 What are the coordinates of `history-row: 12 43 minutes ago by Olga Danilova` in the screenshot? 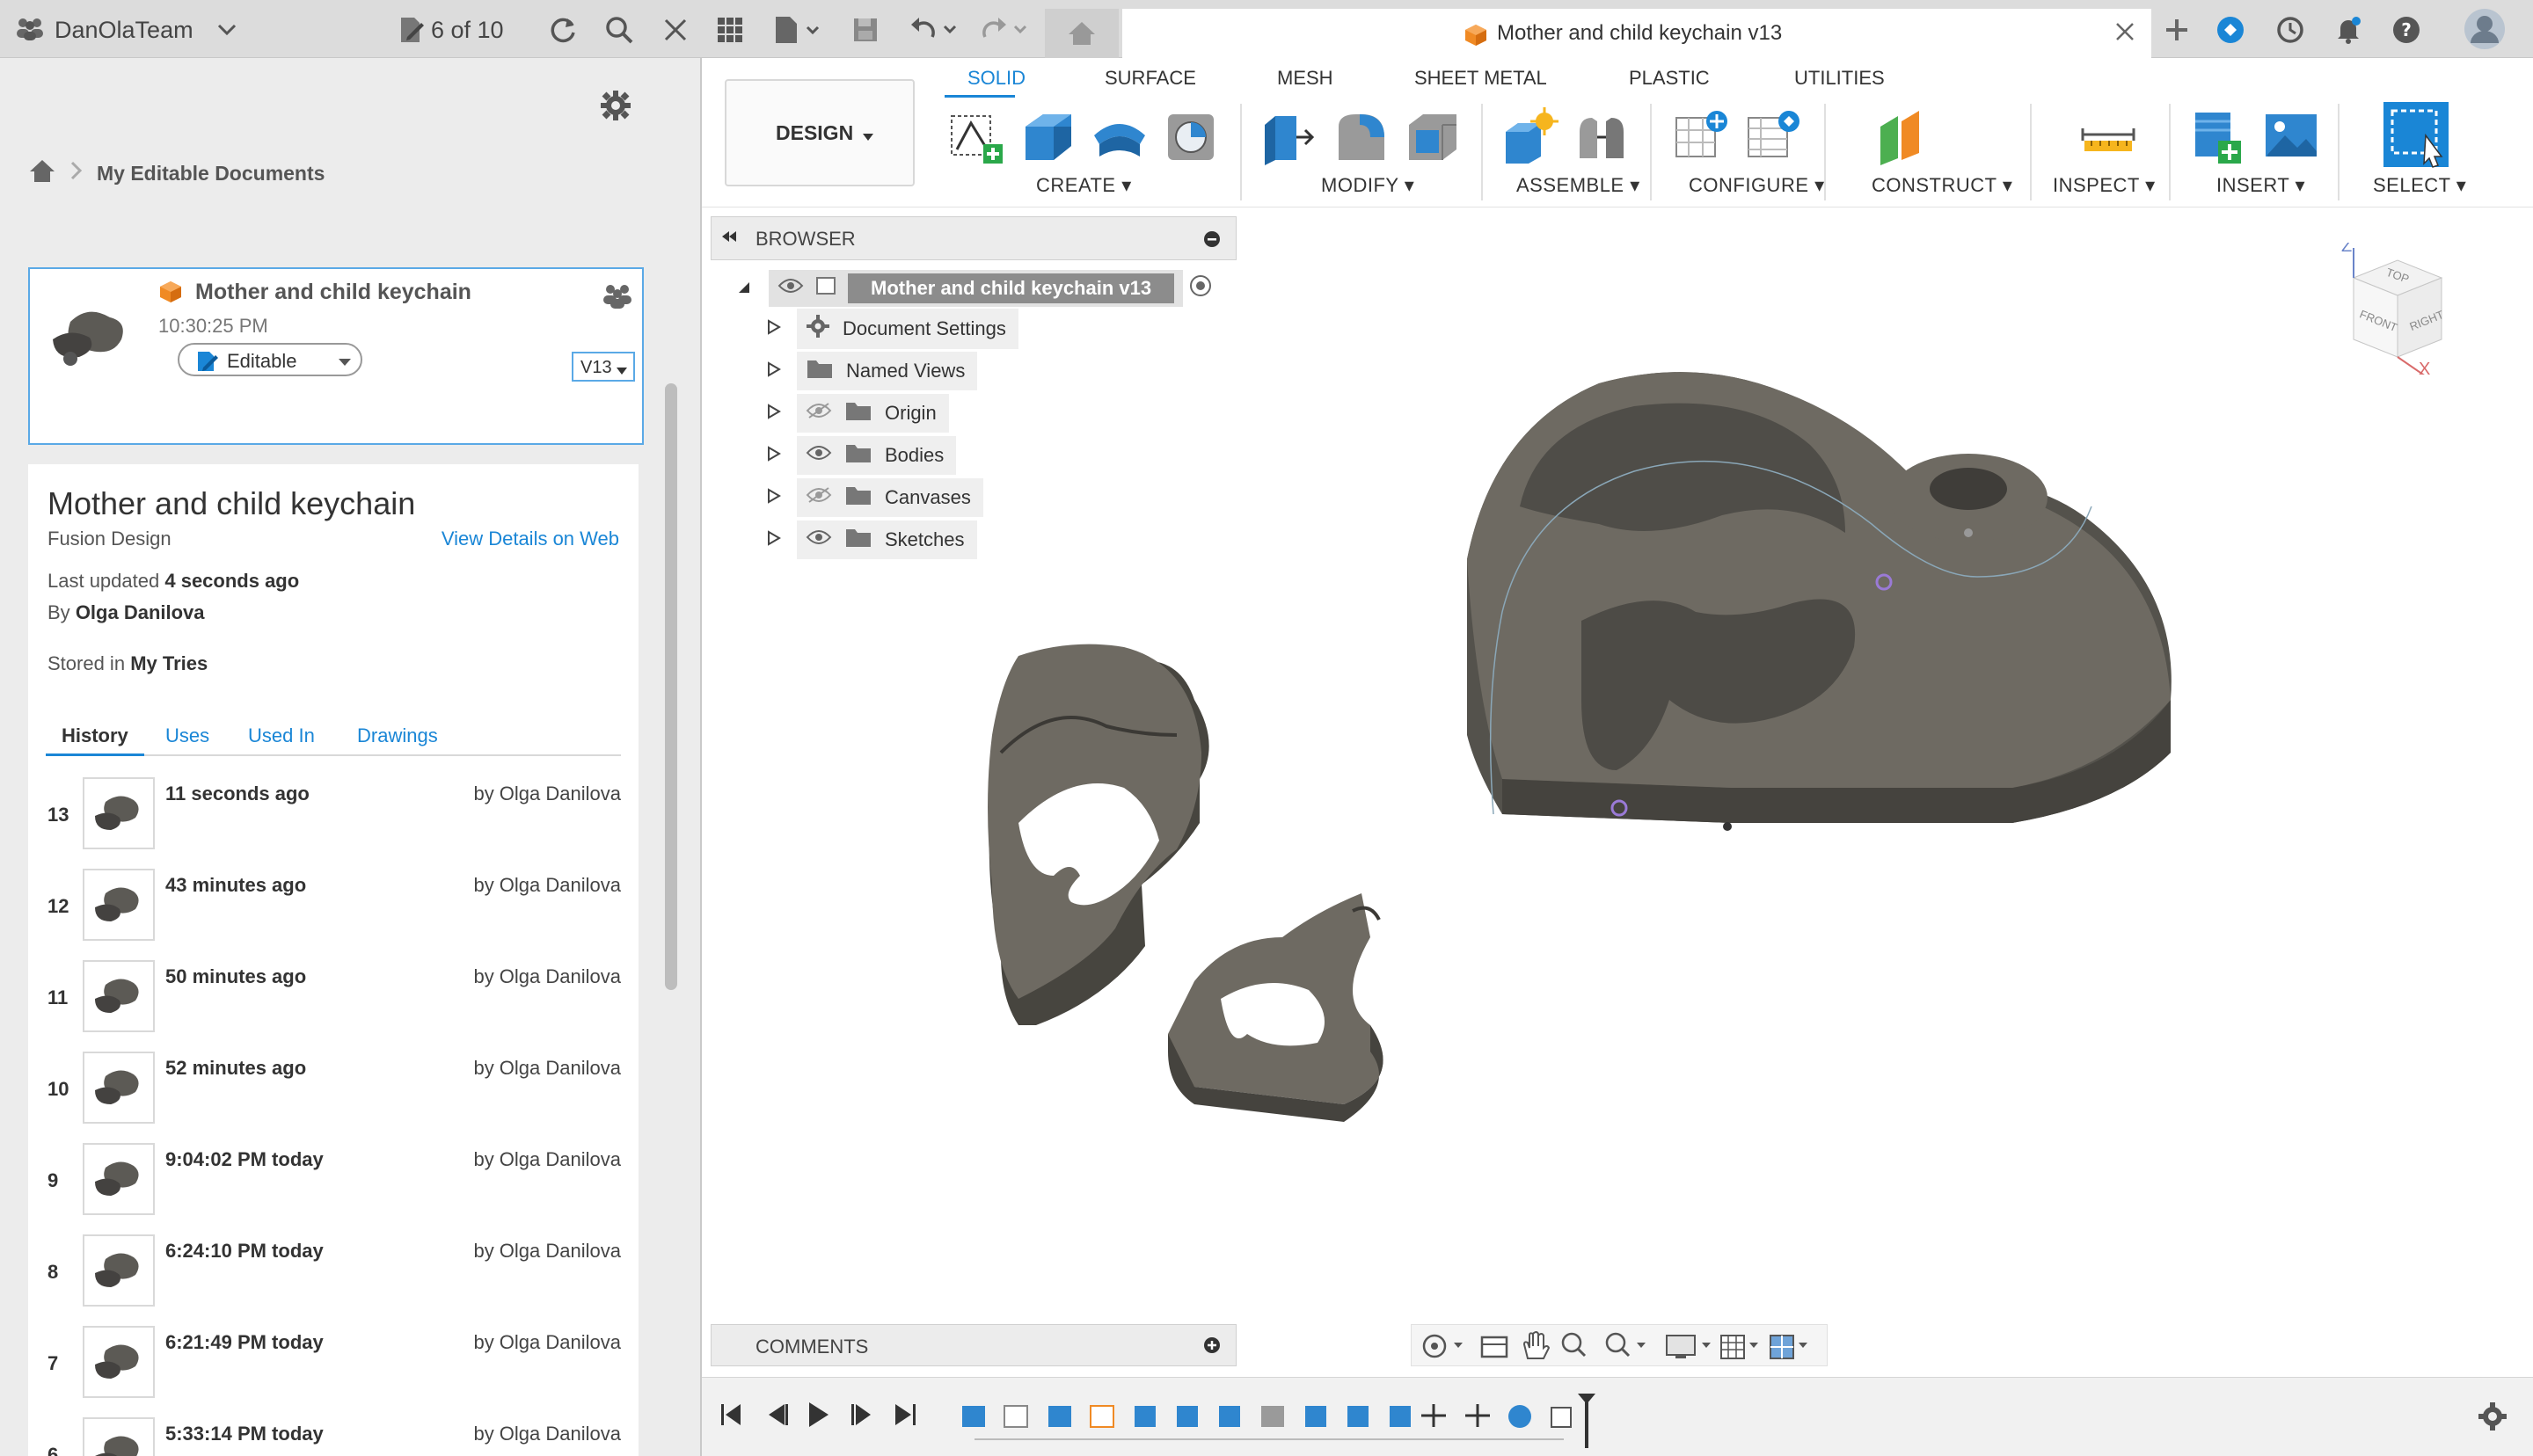 It's located at (333, 914).